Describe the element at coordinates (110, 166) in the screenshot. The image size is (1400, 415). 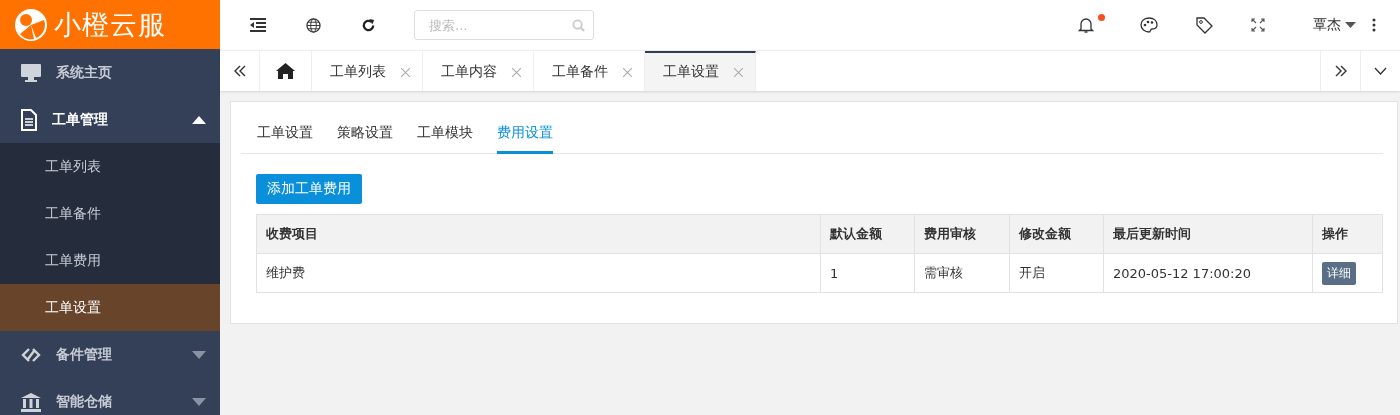
I see `submenu-item: 工单列表` at that location.